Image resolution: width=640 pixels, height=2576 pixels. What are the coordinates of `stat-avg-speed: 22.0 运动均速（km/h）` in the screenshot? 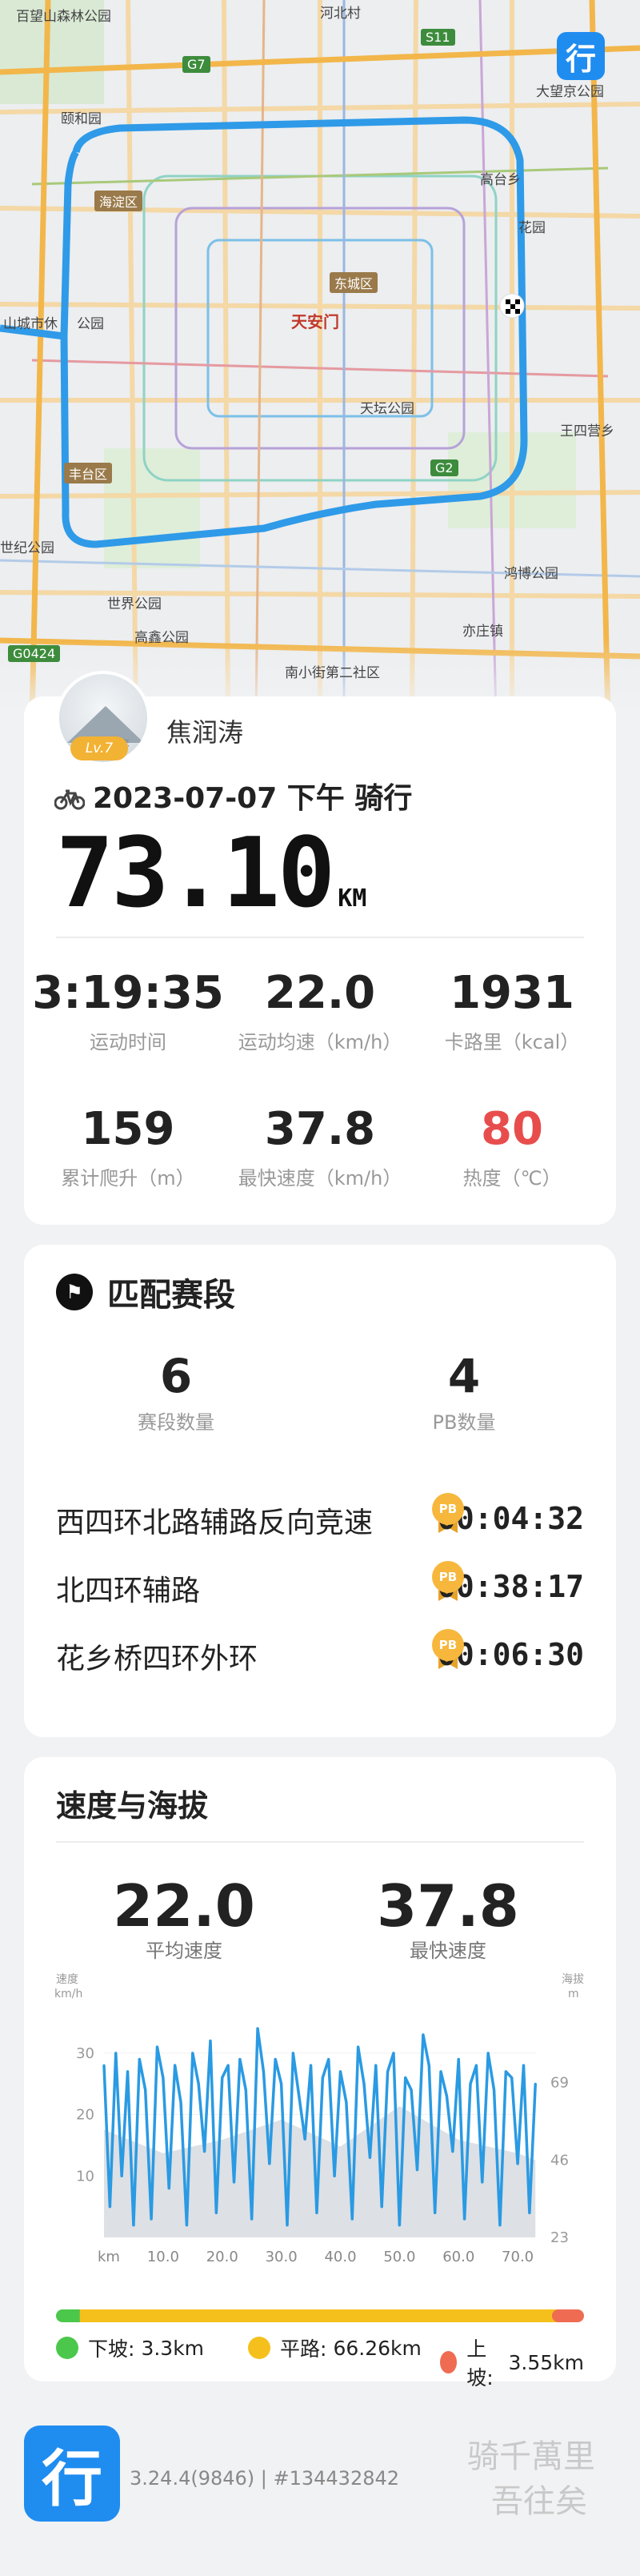 It's located at (320, 1012).